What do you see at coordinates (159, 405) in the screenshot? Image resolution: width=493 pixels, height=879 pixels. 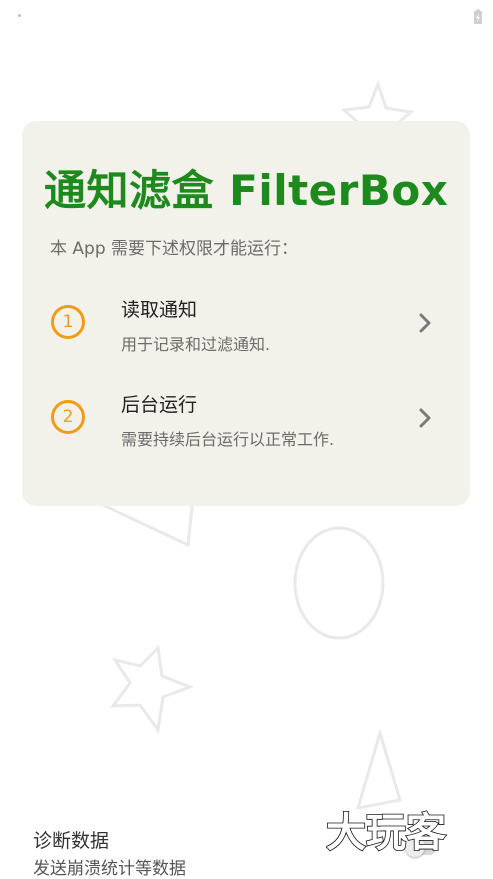 I see `permission-title: 后台运行` at bounding box center [159, 405].